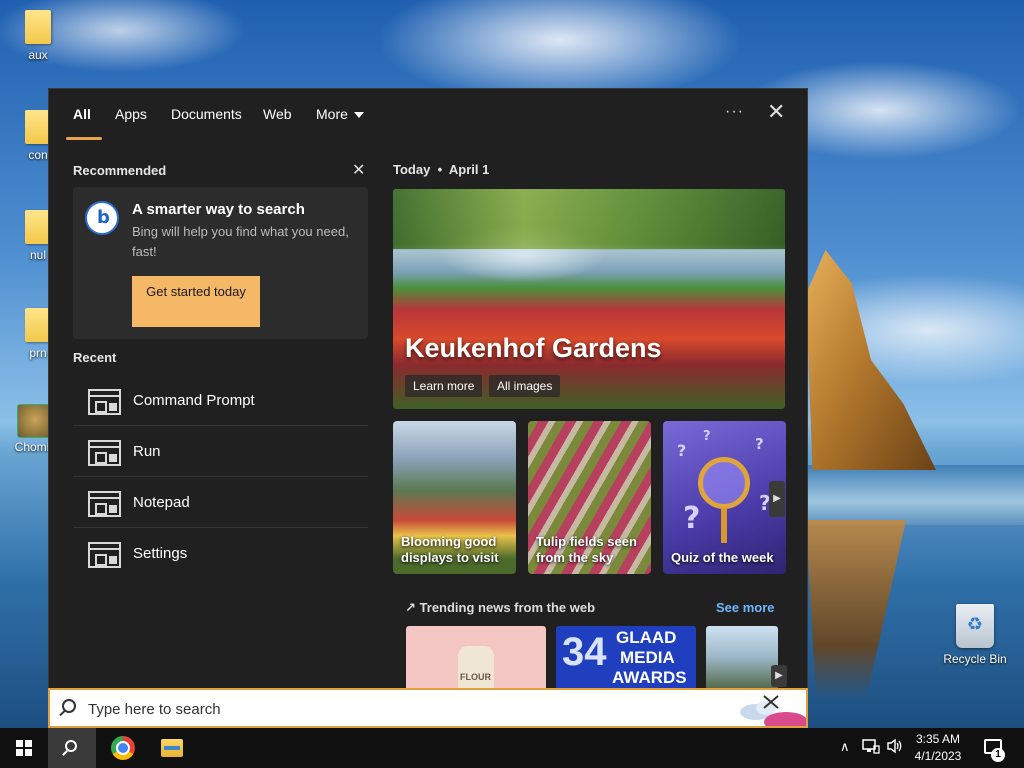  Describe the element at coordinates (147, 451) in the screenshot. I see `recent-item-label: Run` at that location.